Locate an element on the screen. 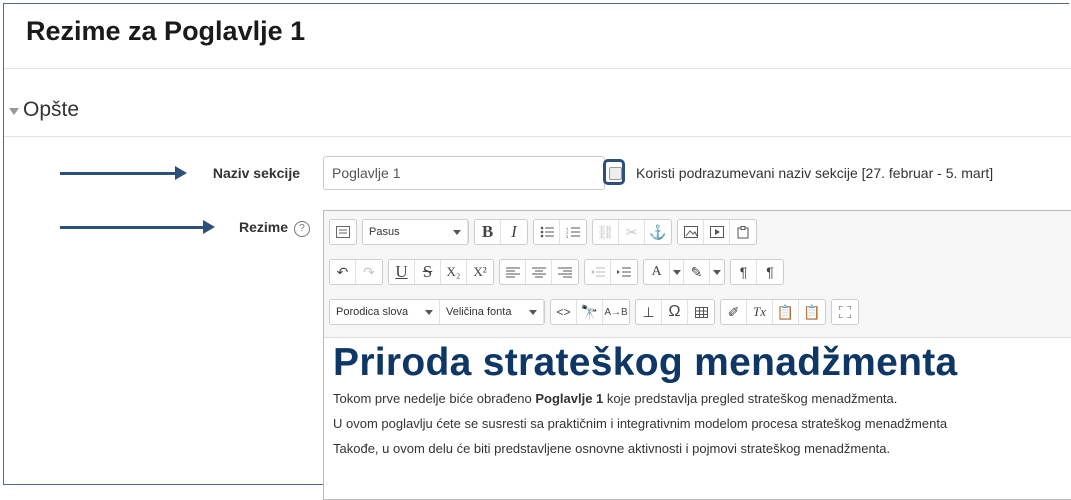 The width and height of the screenshot is (1071, 500). code-button: <> is located at coordinates (564, 312).